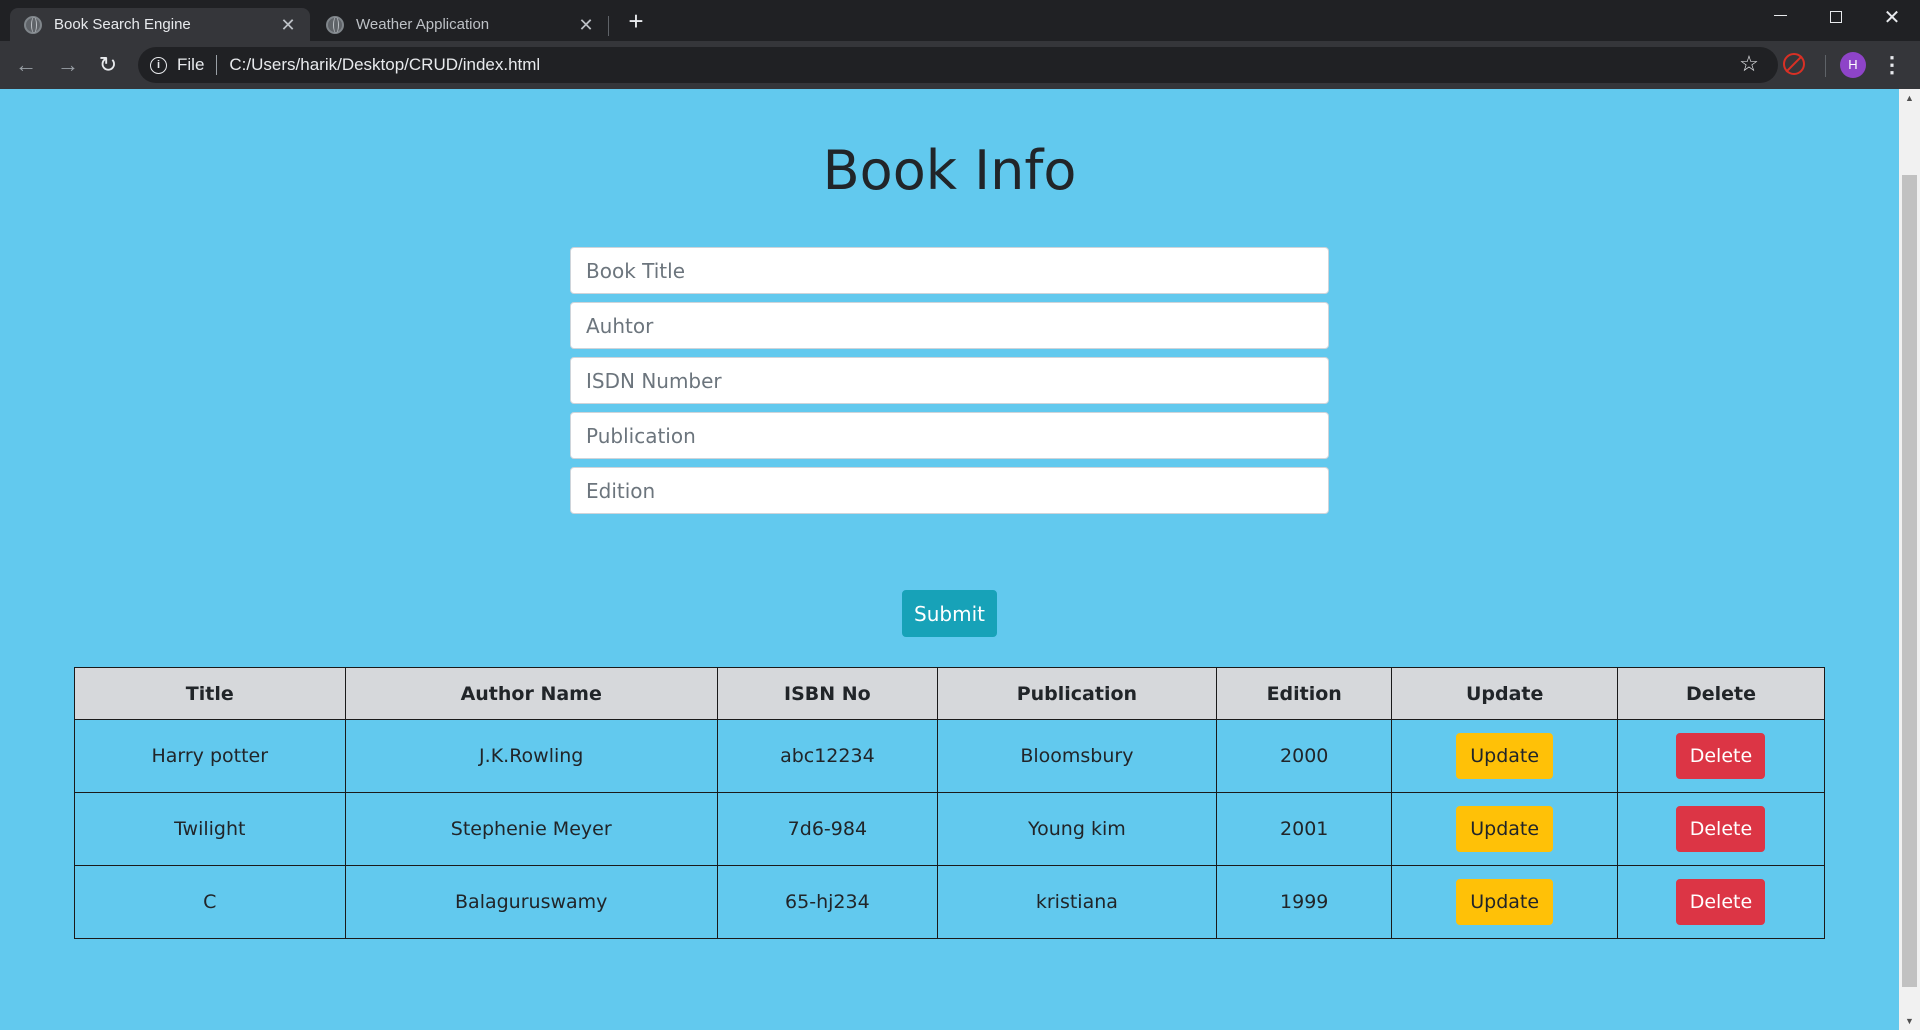 The width and height of the screenshot is (1920, 1030). What do you see at coordinates (1304, 829) in the screenshot?
I see `cell-edition: 2001` at bounding box center [1304, 829].